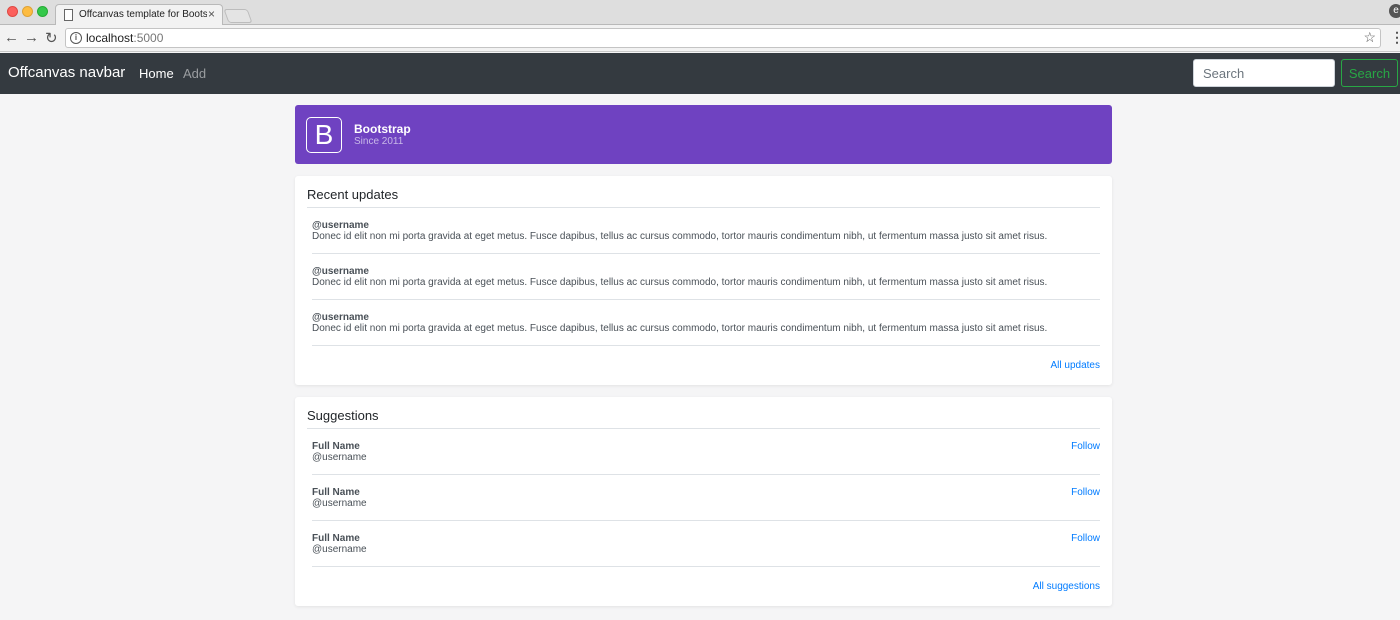 The image size is (1400, 620). I want to click on forward-arrow-icon: →, so click(31, 37).